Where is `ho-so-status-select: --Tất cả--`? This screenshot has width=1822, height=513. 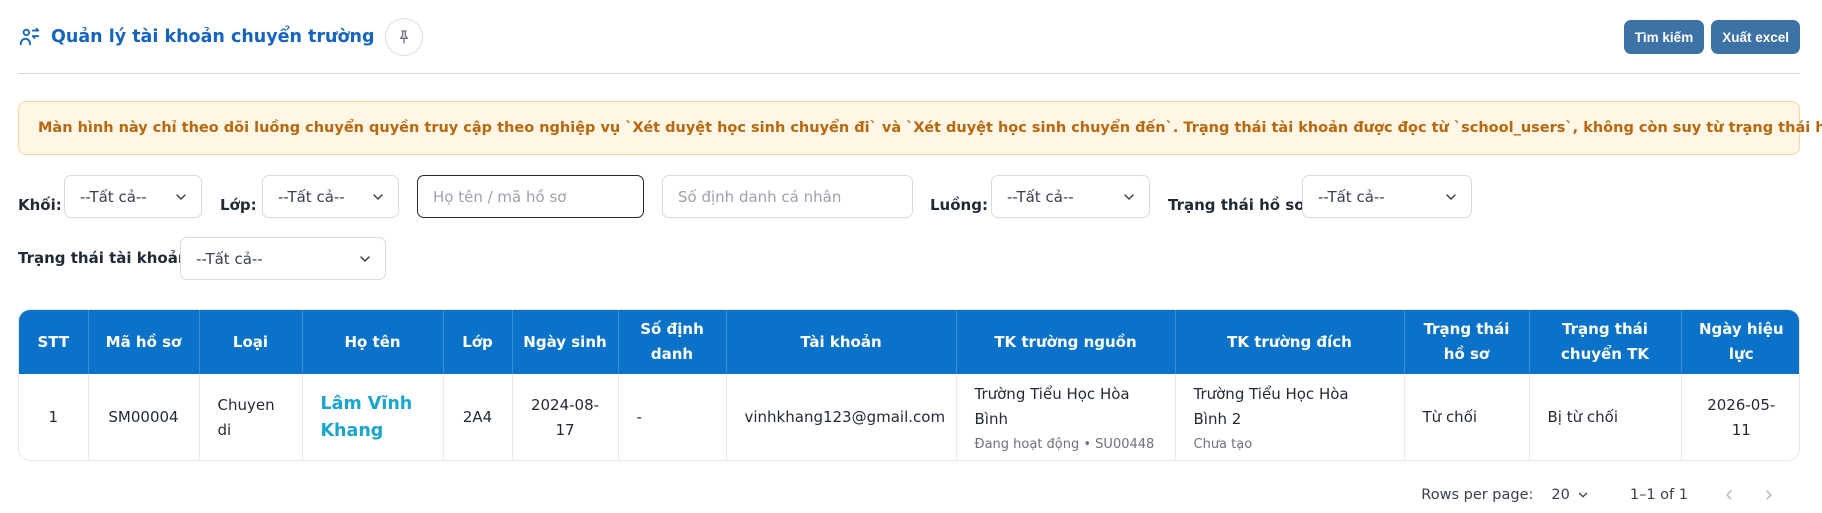 ho-so-status-select: --Tất cả-- is located at coordinates (1387, 196).